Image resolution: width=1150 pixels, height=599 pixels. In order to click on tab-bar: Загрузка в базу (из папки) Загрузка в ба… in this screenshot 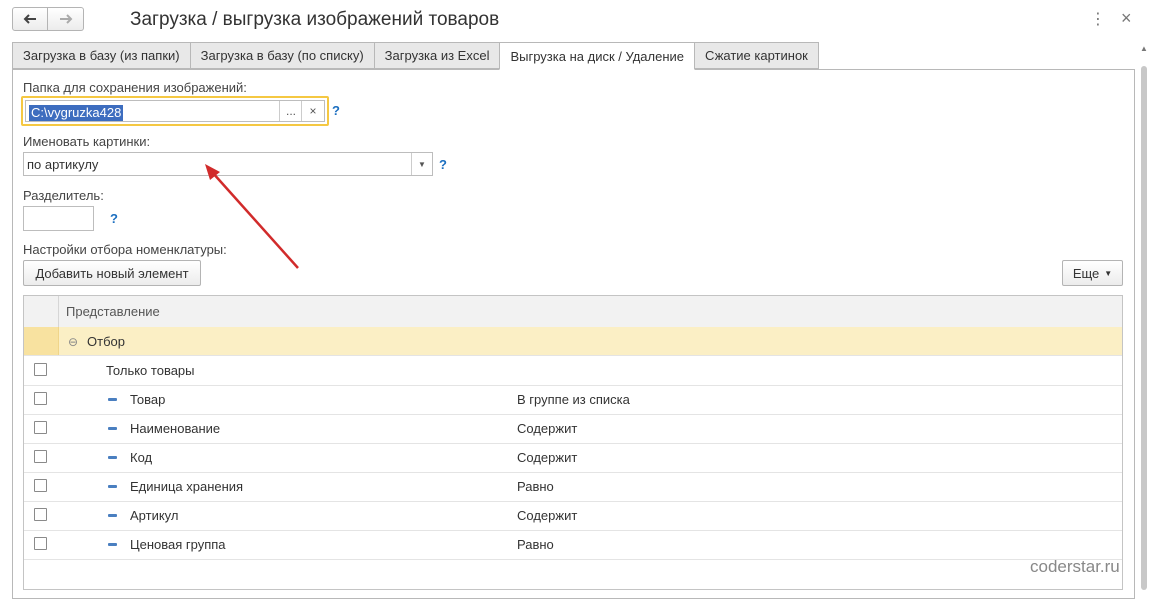, I will do `click(415, 56)`.